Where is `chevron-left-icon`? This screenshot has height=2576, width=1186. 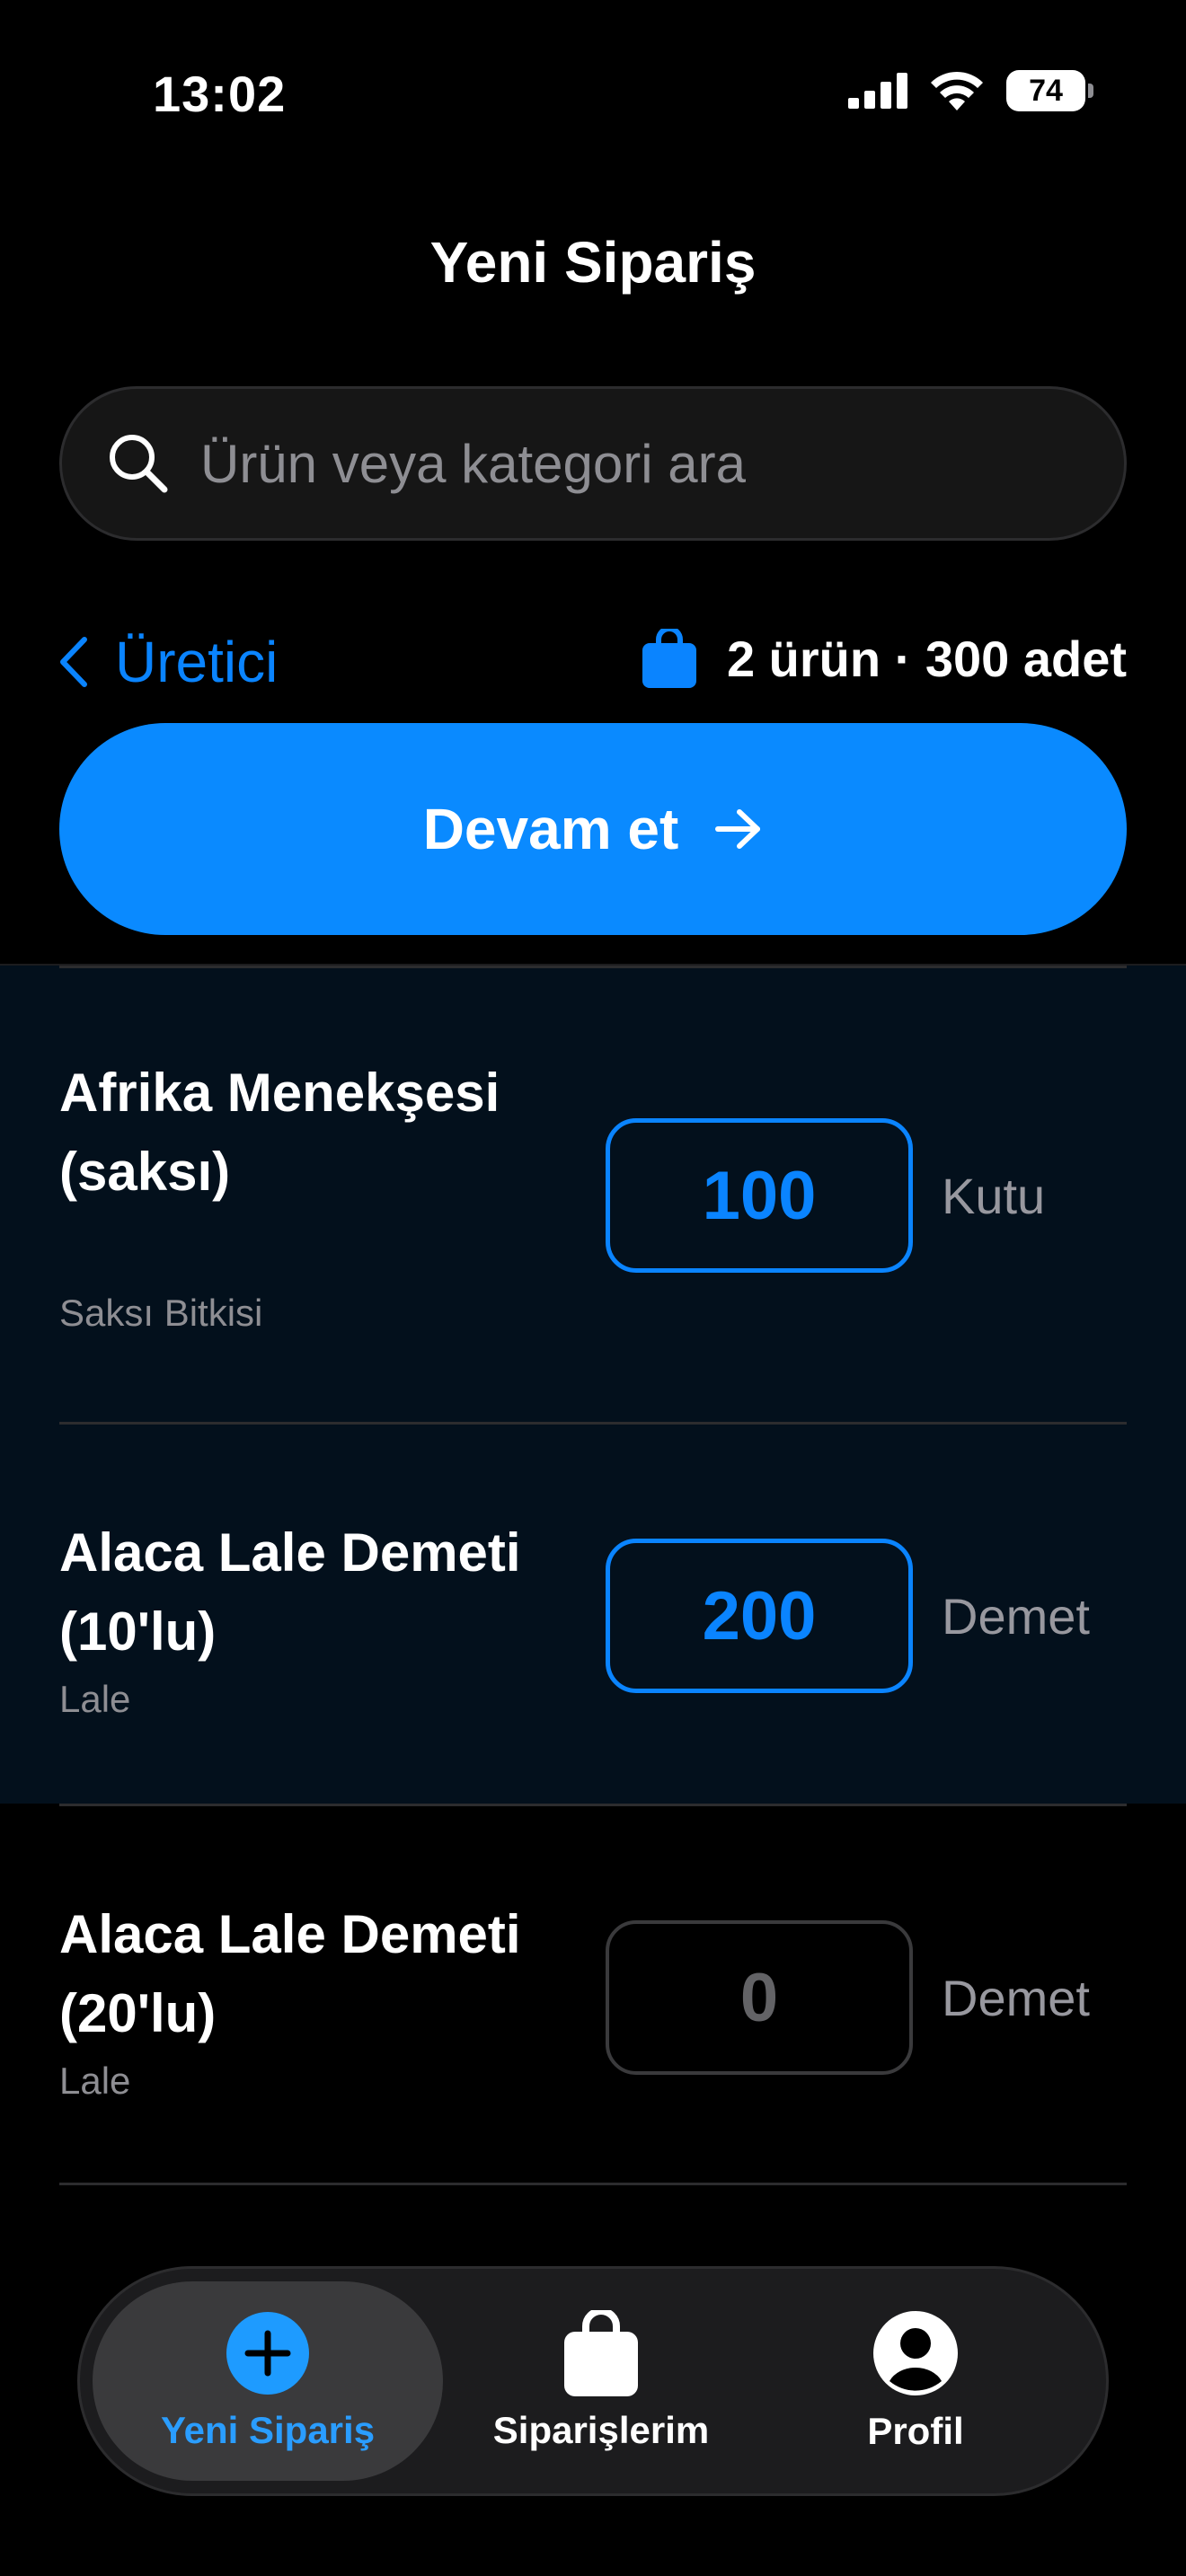 chevron-left-icon is located at coordinates (73, 662).